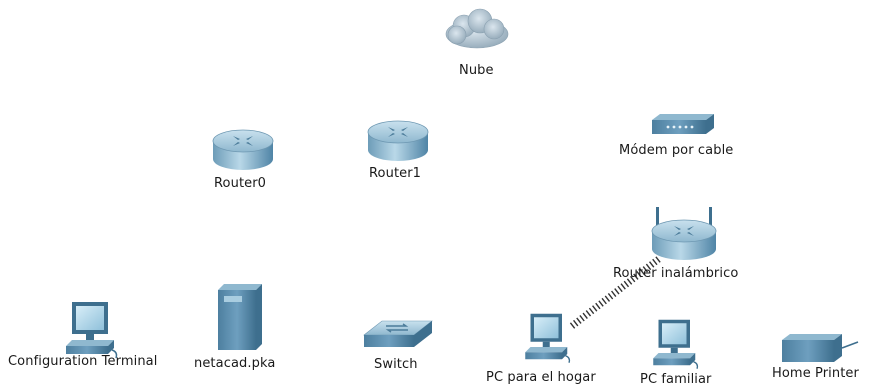 The width and height of the screenshot is (874, 387). I want to click on printer-label: Home Printer, so click(815, 373).